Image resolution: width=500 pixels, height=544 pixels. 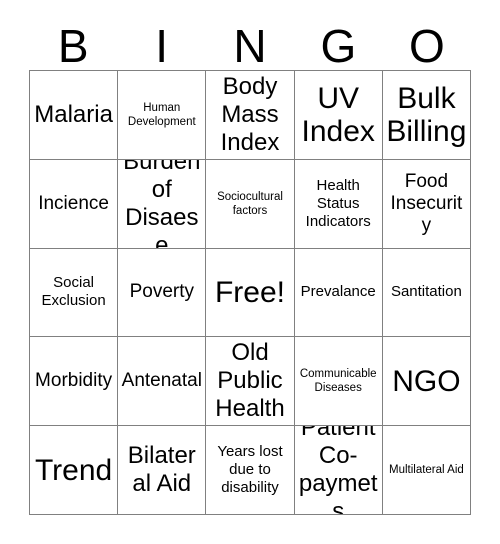 I want to click on bingo-cell-label: Antenatal, so click(x=161, y=381).